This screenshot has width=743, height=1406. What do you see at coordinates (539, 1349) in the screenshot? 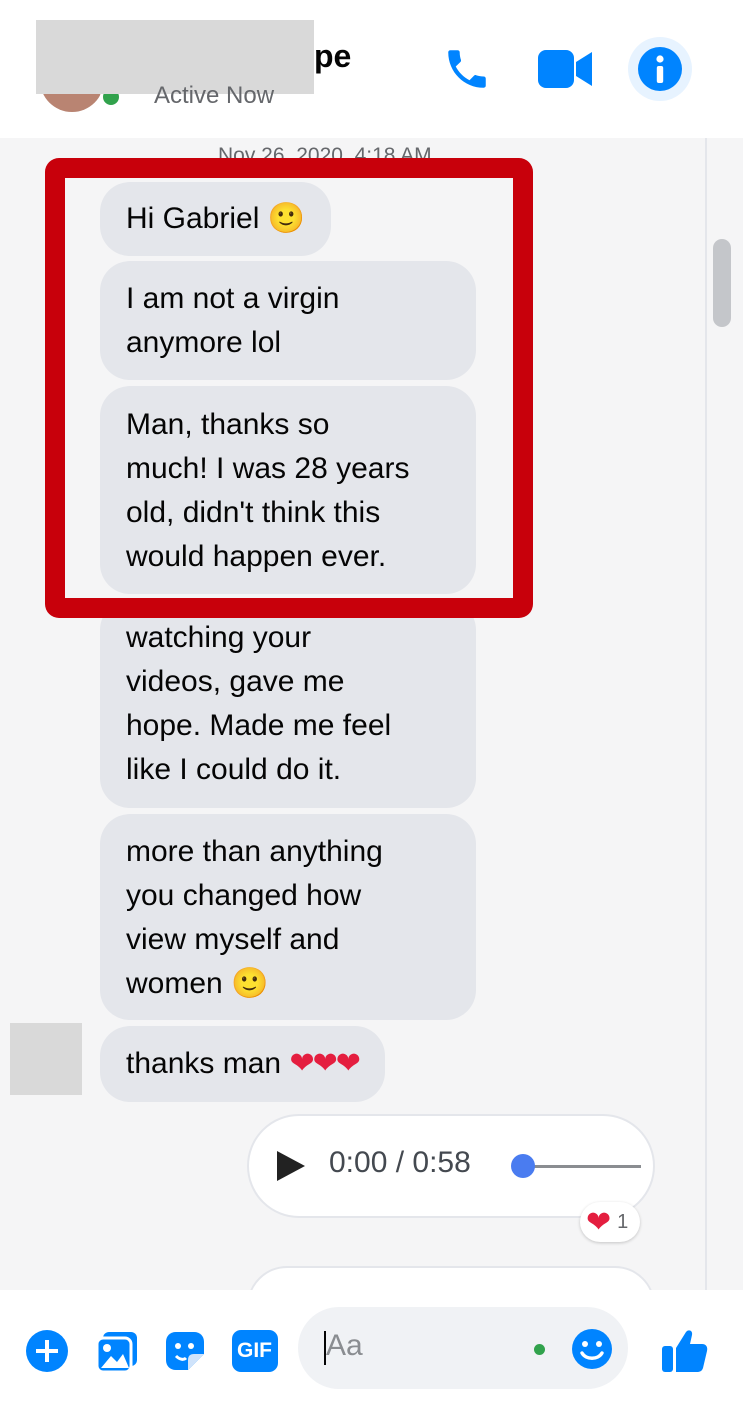
I see `status-dot` at bounding box center [539, 1349].